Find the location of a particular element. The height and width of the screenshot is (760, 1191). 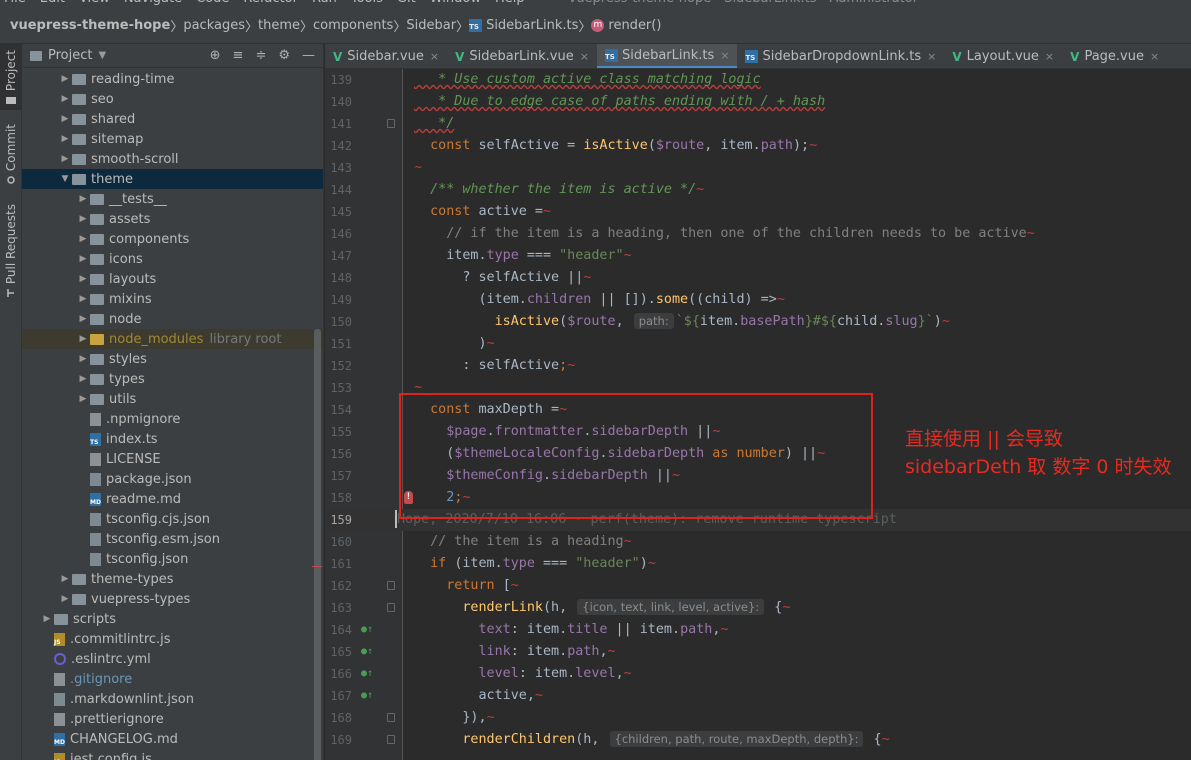

breadcrumb-item: vuepress-theme-hope is located at coordinates (90, 25).